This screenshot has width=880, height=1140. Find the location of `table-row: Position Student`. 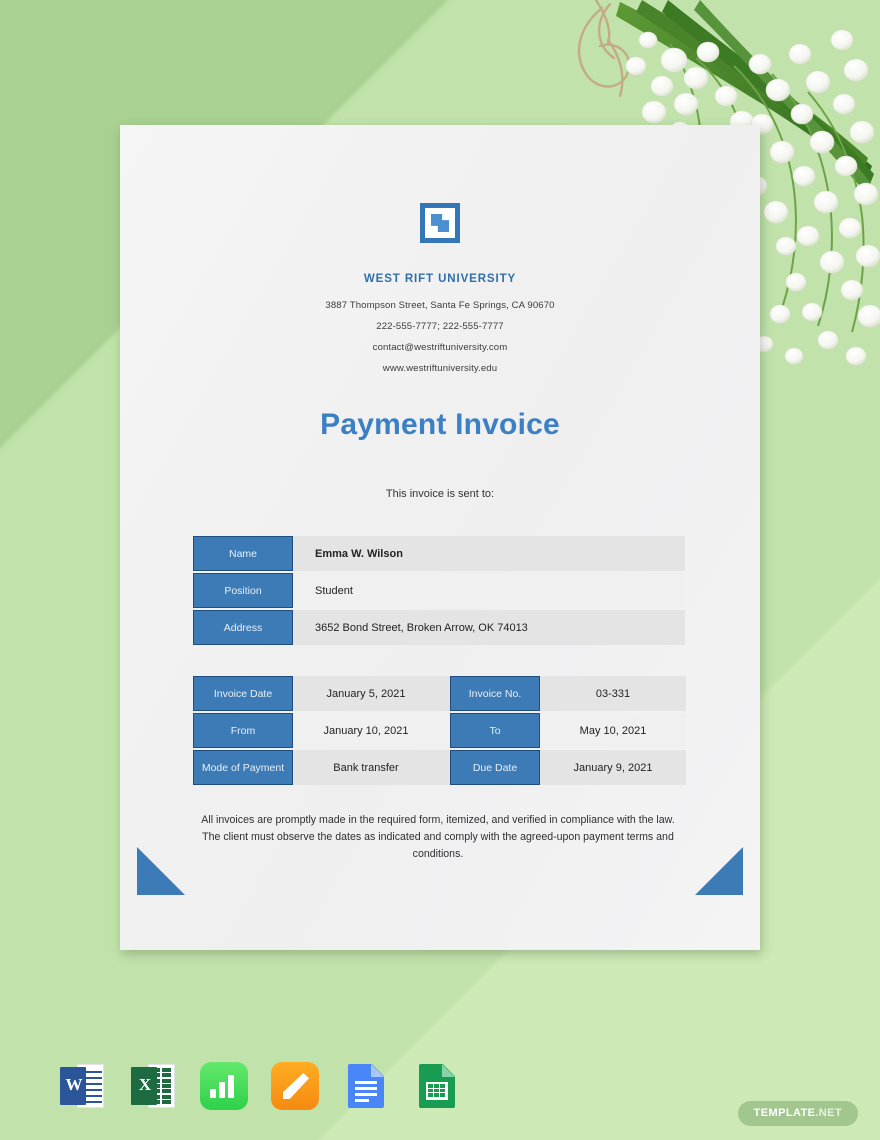

table-row: Position Student is located at coordinates (439, 590).